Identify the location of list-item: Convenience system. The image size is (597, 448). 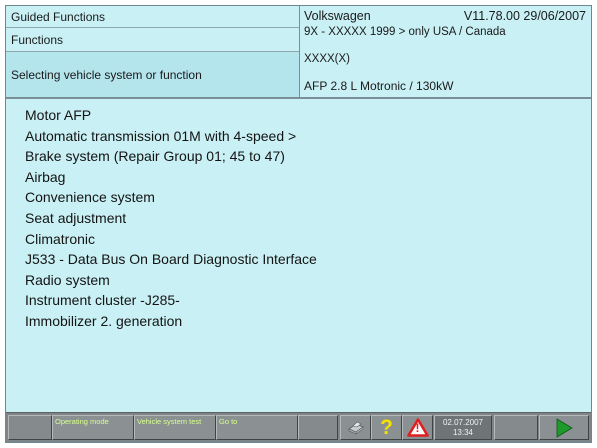
(171, 197).